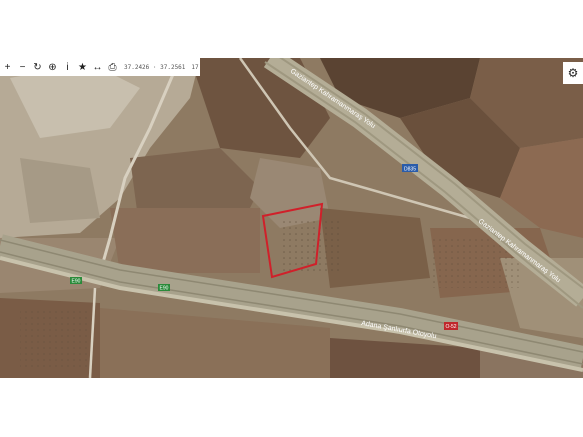 This screenshot has height=437, width=583. What do you see at coordinates (155, 67) in the screenshot?
I see `coordinates-readout: 37.2426 · 37.2561` at bounding box center [155, 67].